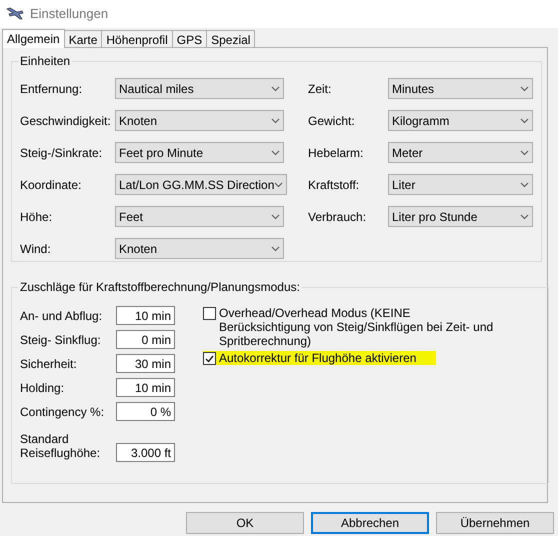 Image resolution: width=558 pixels, height=536 pixels. I want to click on field-label: Verbrauch:, so click(338, 217).